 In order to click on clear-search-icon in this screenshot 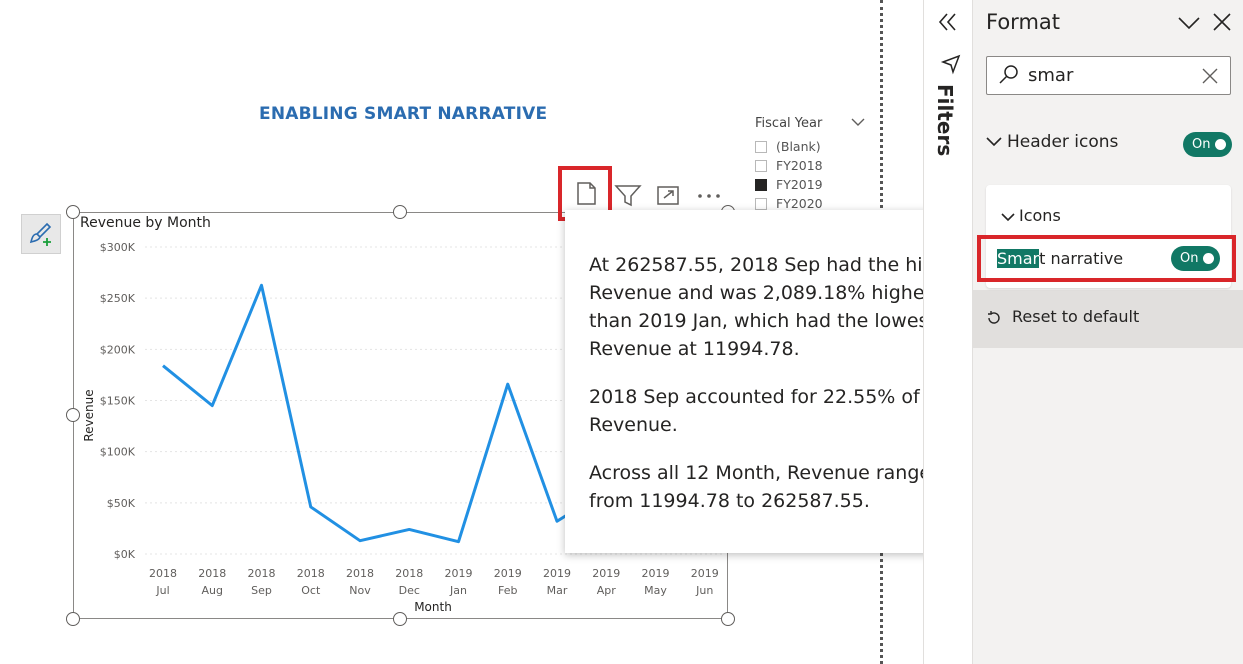, I will do `click(1210, 78)`.